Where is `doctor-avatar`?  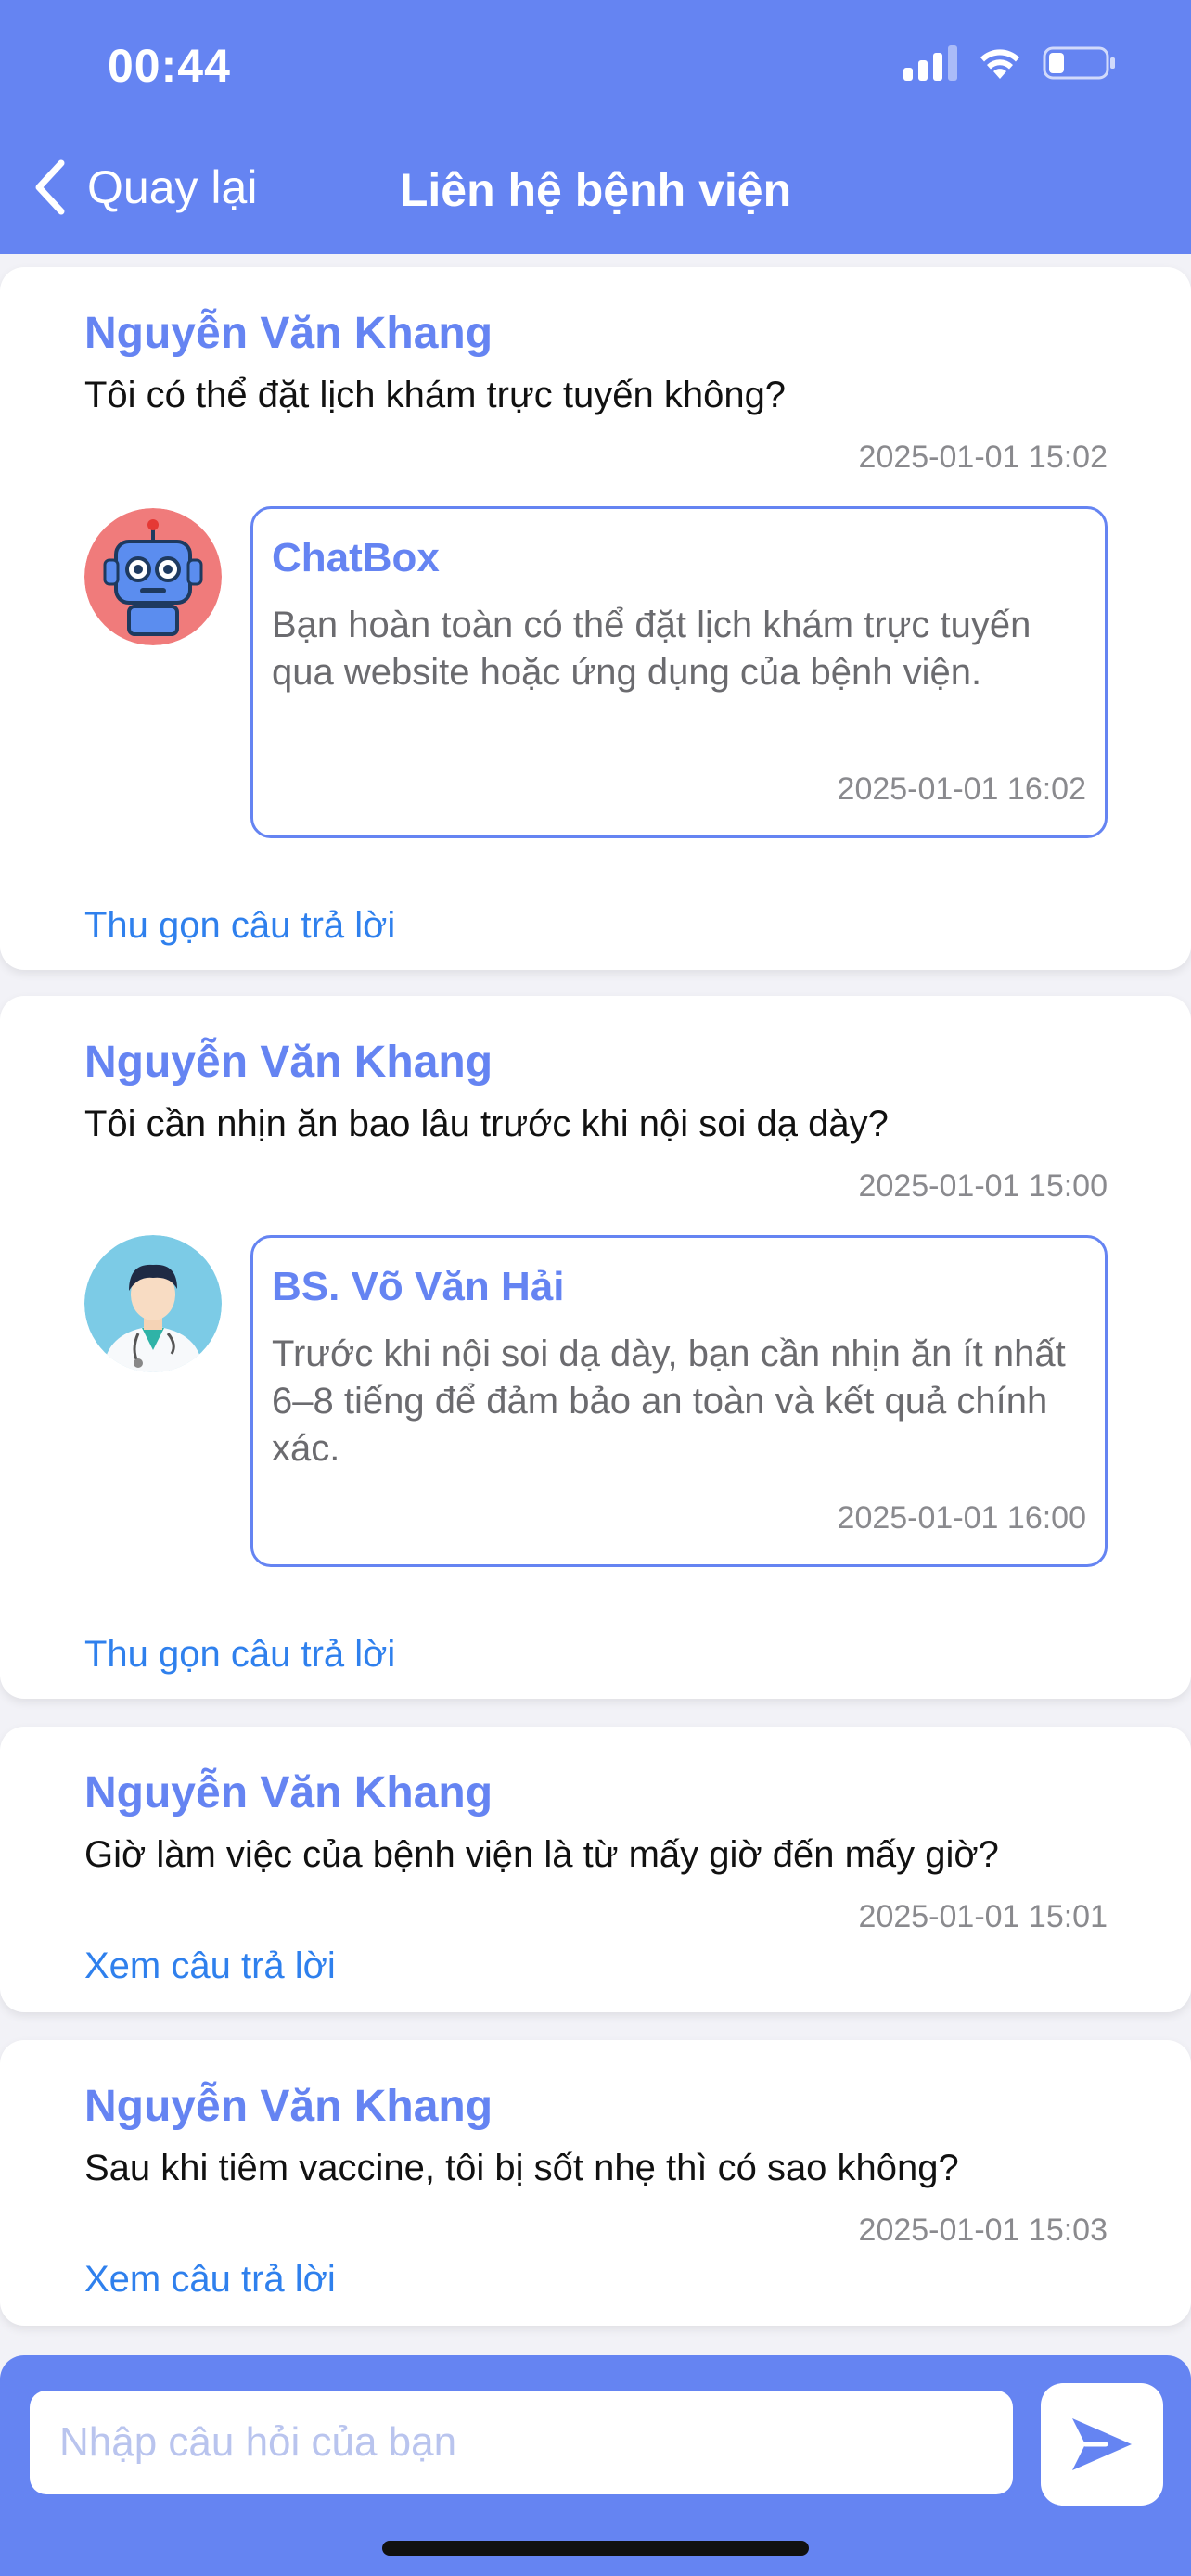
doctor-avatar is located at coordinates (153, 1304).